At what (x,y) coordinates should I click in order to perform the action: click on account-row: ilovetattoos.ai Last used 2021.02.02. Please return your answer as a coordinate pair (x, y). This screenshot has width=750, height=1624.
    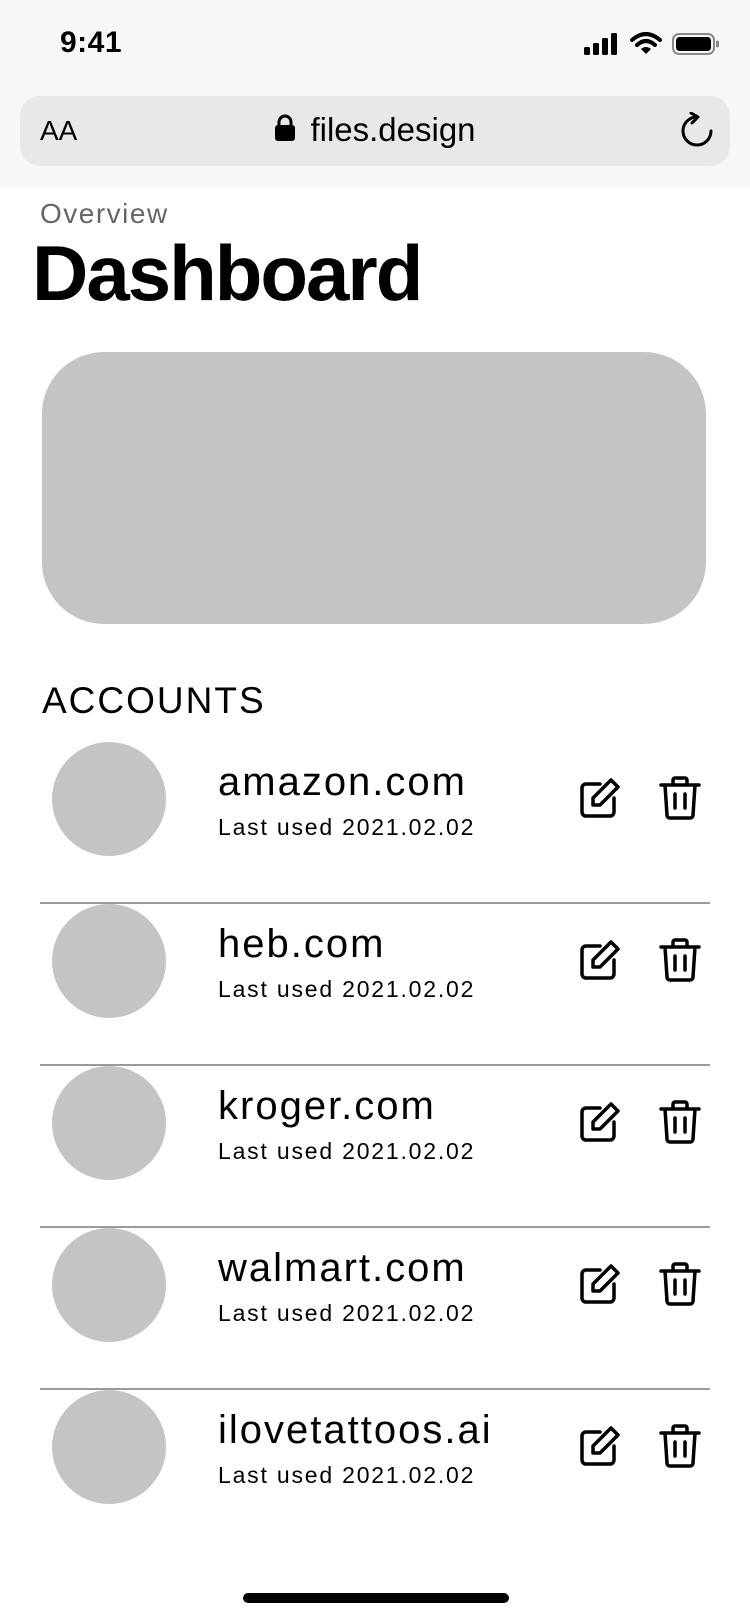
    Looking at the image, I should click on (375, 1471).